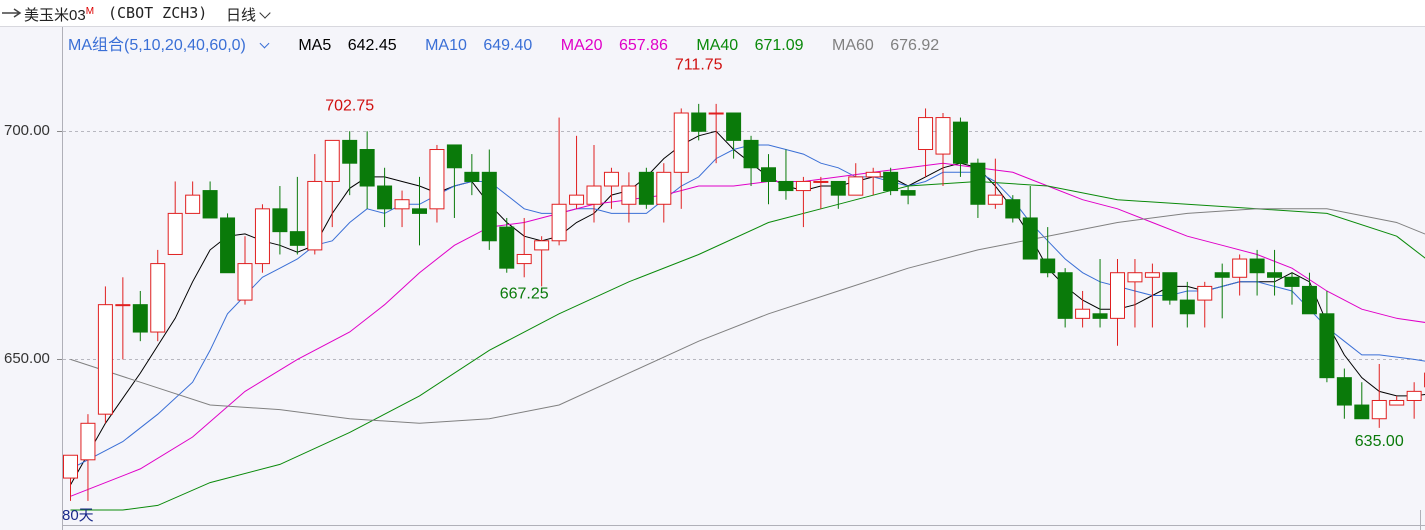 Image resolution: width=1425 pixels, height=530 pixels. I want to click on annotation-low: 667.25, so click(524, 294).